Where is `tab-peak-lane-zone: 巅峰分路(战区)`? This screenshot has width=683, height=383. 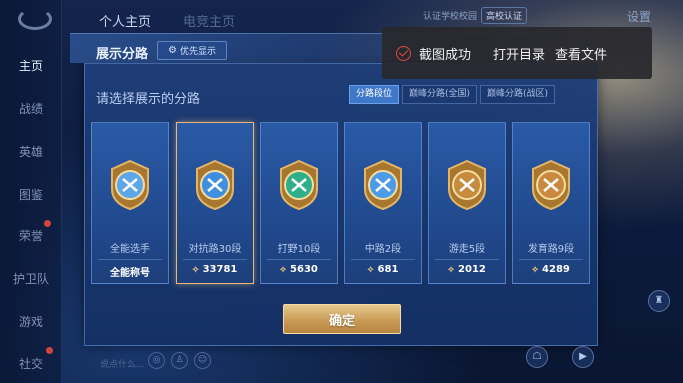
tab-peak-lane-zone: 巅峰分路(战区) is located at coordinates (518, 94).